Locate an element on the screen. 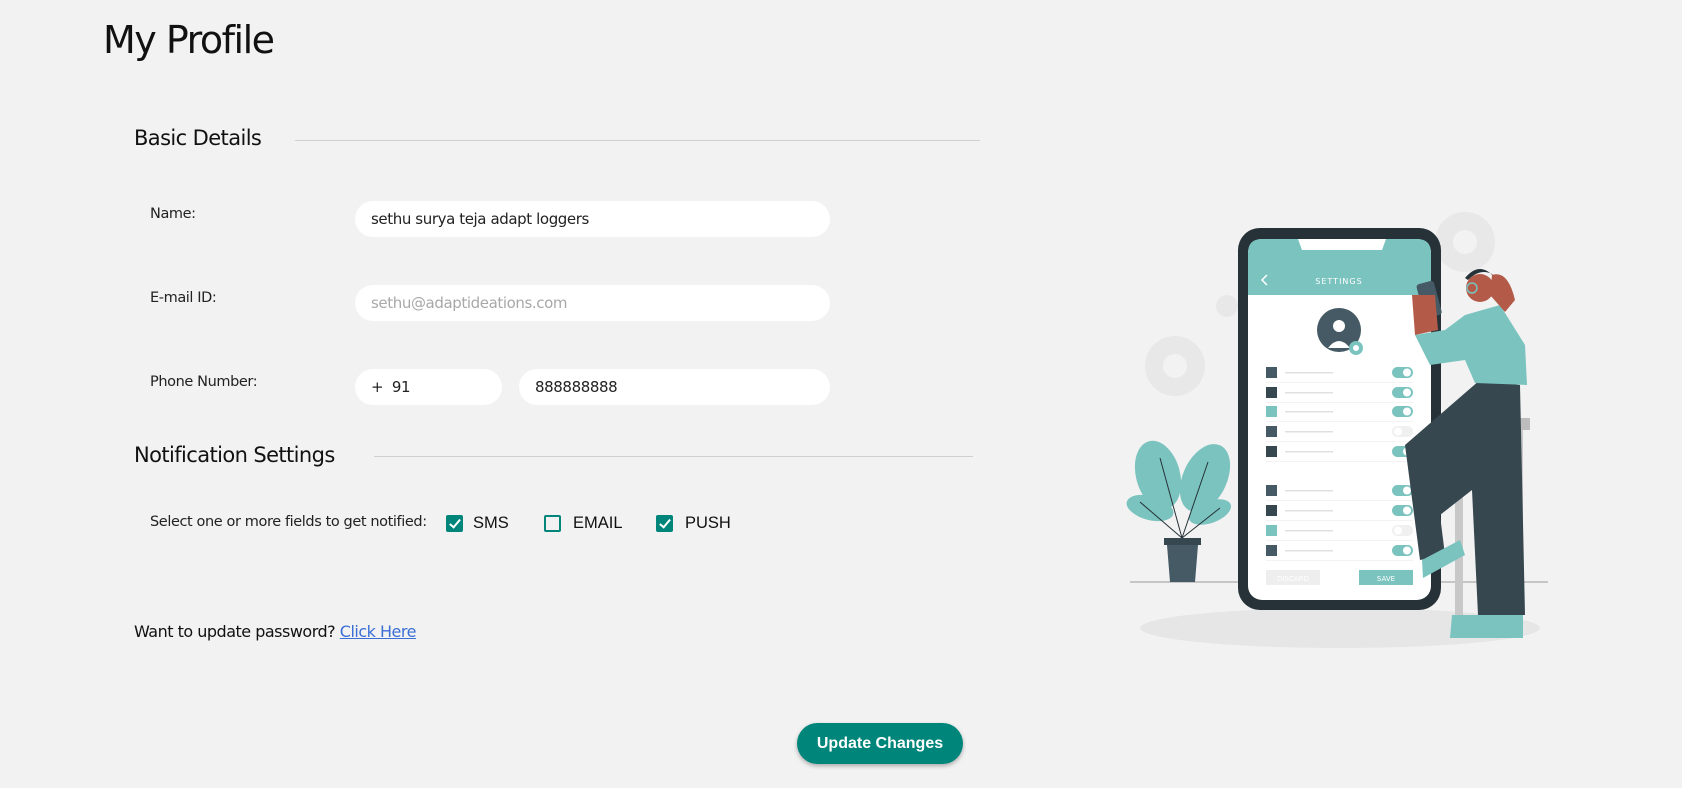 This screenshot has width=1682, height=788. update-changes-button: Update Changes is located at coordinates (880, 743).